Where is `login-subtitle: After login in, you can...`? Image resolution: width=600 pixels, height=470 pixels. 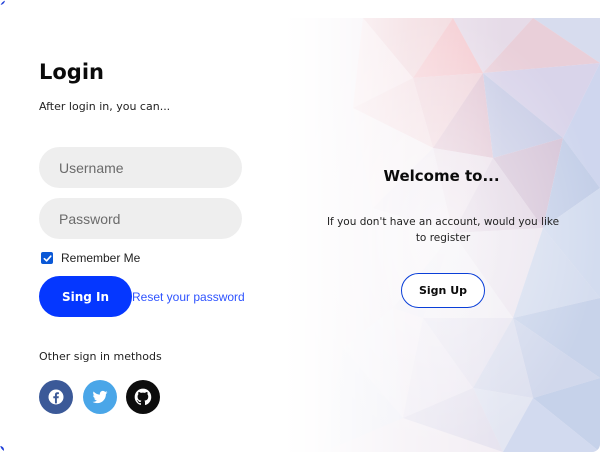
login-subtitle: After login in, you can... is located at coordinates (105, 106).